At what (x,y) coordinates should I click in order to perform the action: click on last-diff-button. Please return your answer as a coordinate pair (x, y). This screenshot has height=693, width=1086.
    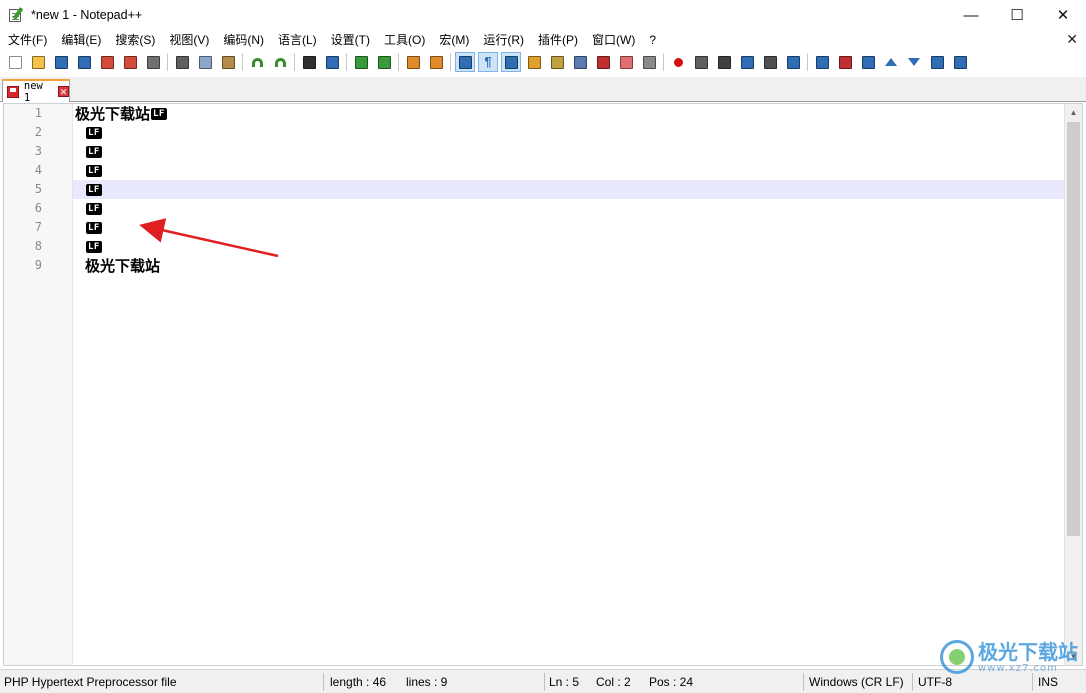
    Looking at the image, I should click on (937, 62).